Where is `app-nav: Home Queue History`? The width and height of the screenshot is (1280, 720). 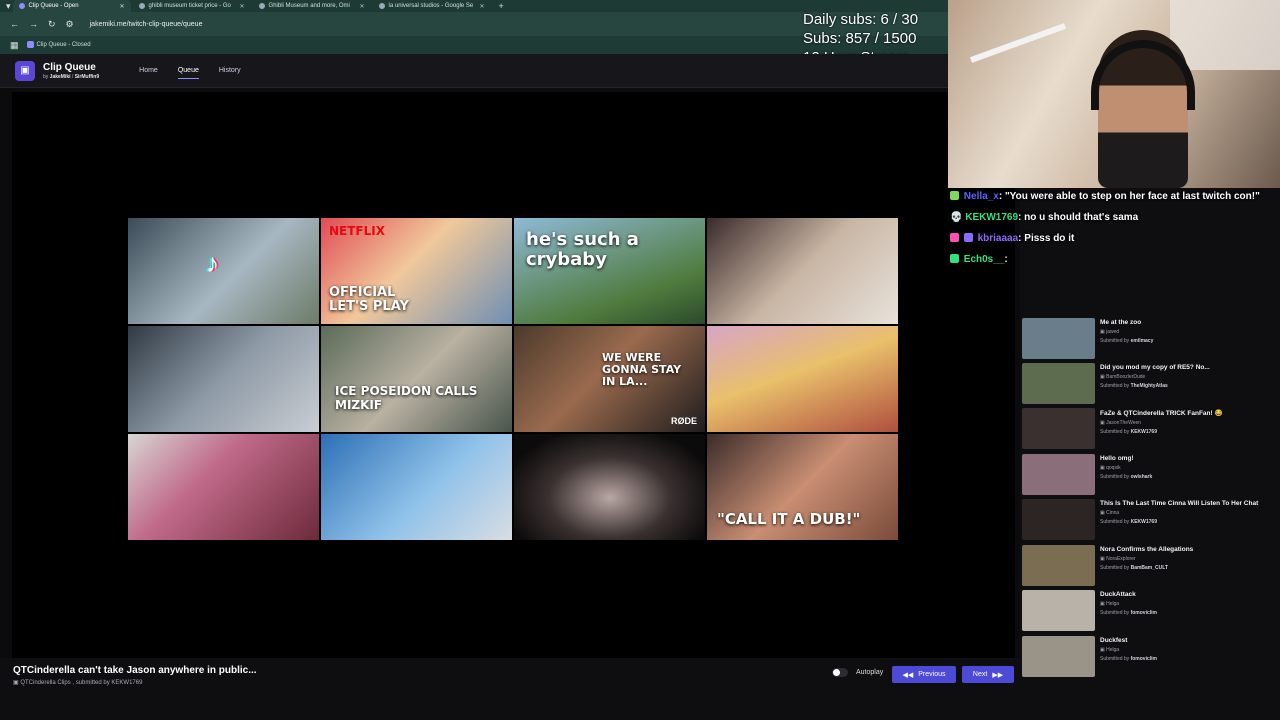 app-nav: Home Queue History is located at coordinates (190, 71).